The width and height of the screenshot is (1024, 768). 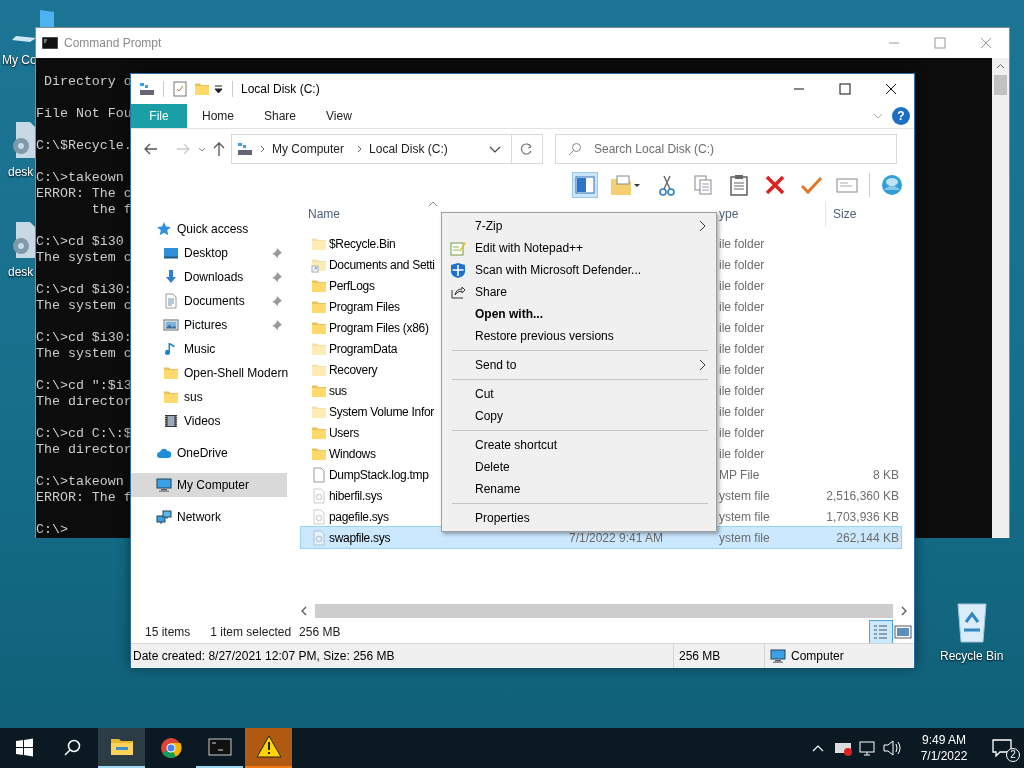 I want to click on total-size: 256 MB, so click(x=700, y=656).